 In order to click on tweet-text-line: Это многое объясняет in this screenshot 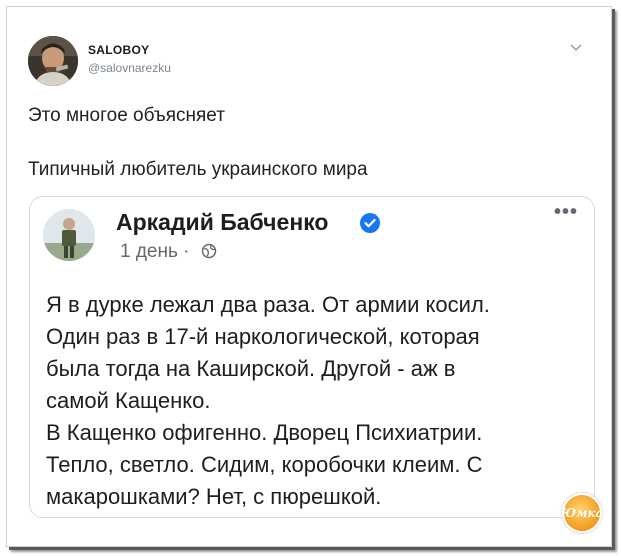, I will do `click(126, 115)`.